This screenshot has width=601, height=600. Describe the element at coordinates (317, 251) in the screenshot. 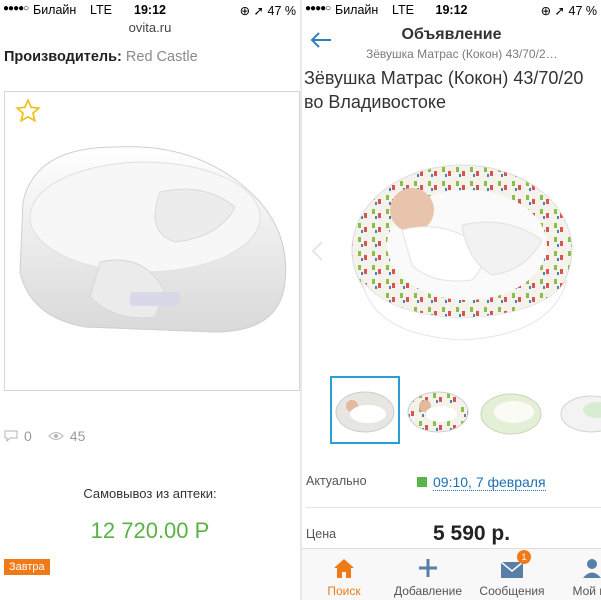

I see `prev-photo-icon` at that location.